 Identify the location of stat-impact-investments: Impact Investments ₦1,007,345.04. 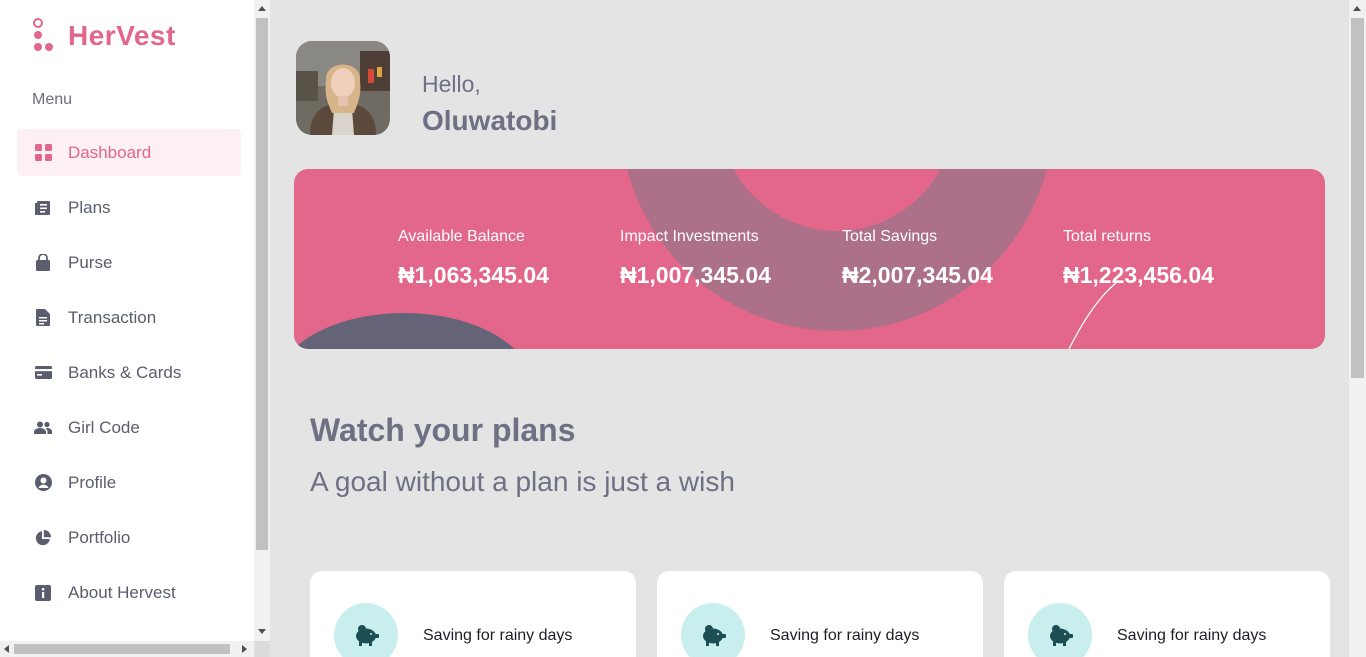
(695, 258).